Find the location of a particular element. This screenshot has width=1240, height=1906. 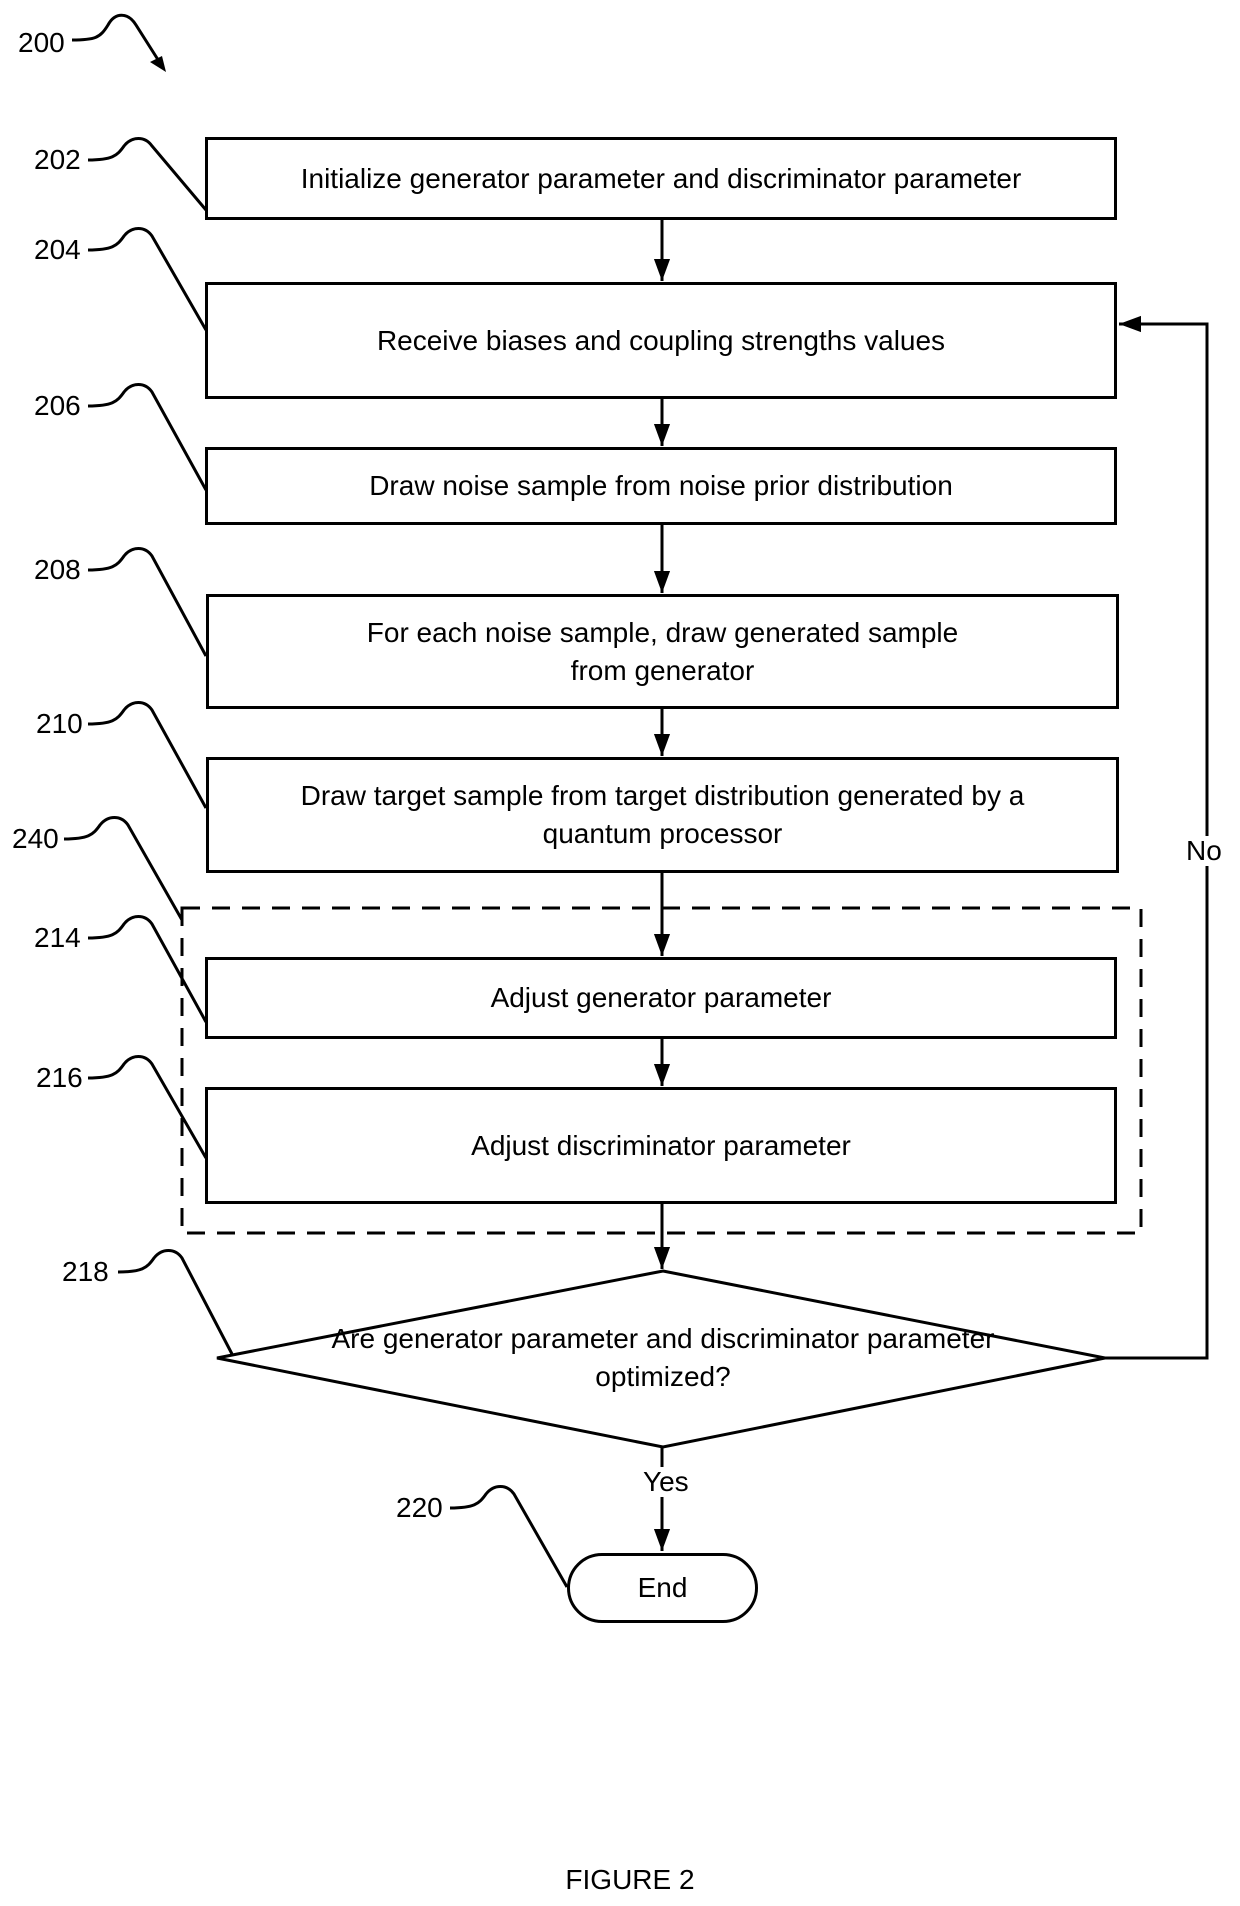

step-ref-label: 206 is located at coordinates (57, 405).